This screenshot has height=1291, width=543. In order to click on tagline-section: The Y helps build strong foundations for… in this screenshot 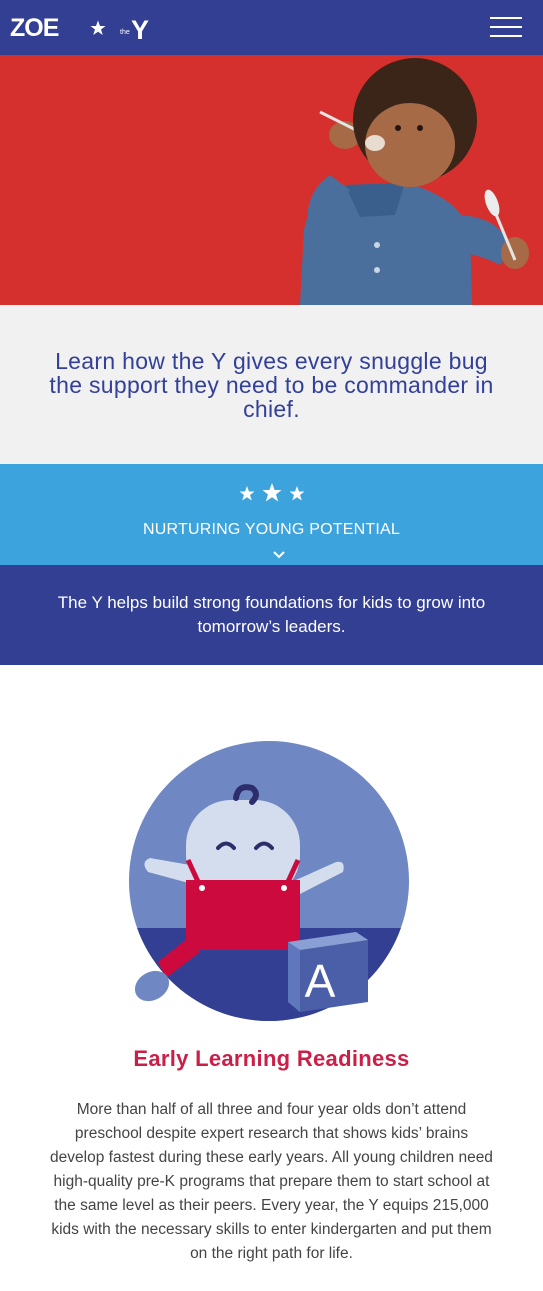, I will do `click(271, 615)`.